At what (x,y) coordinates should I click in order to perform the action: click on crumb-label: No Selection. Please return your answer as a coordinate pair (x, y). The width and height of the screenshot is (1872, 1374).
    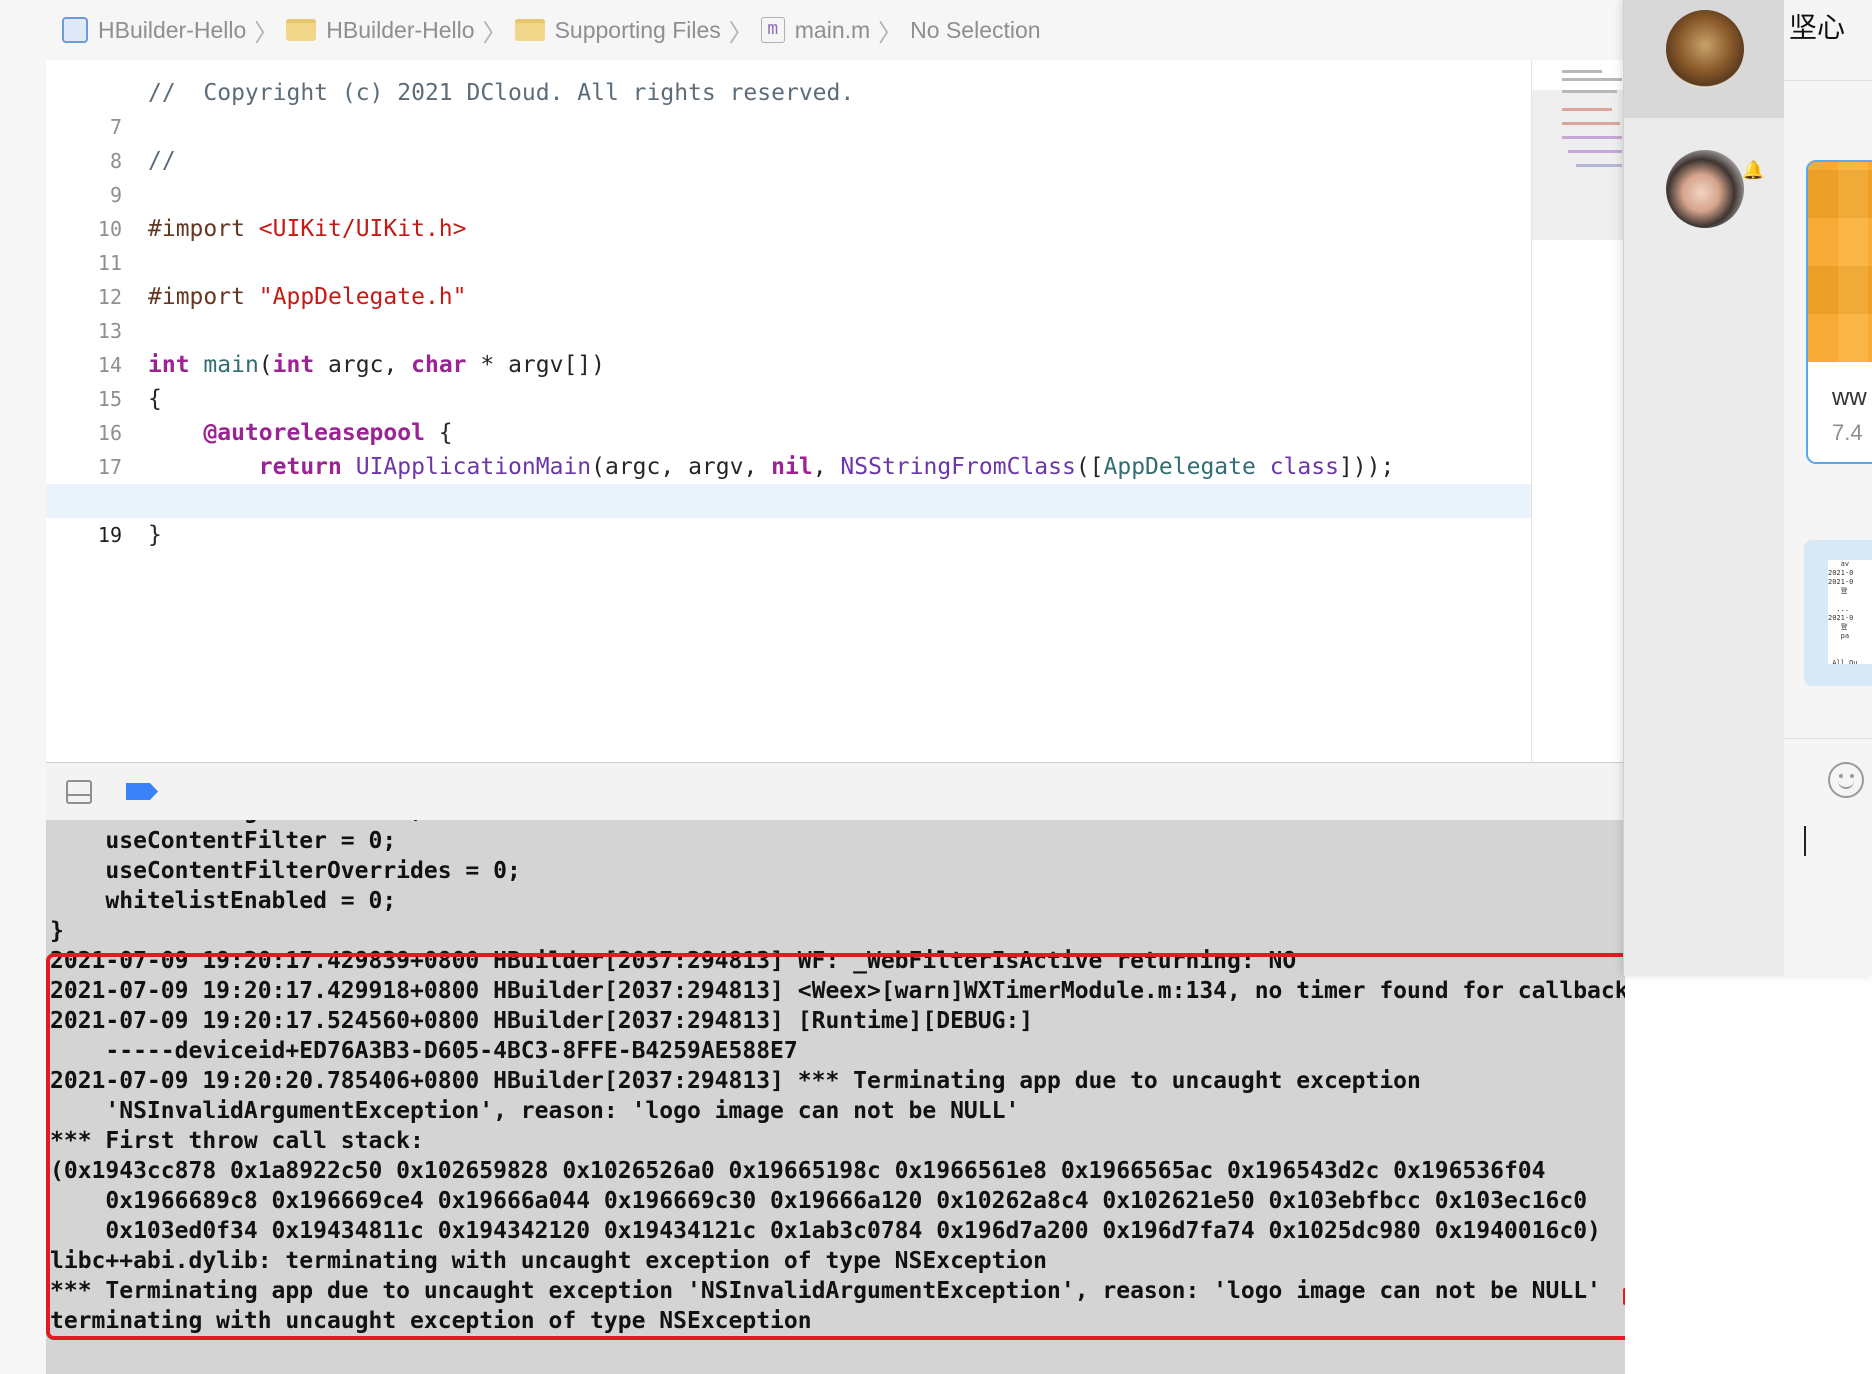
    Looking at the image, I should click on (975, 29).